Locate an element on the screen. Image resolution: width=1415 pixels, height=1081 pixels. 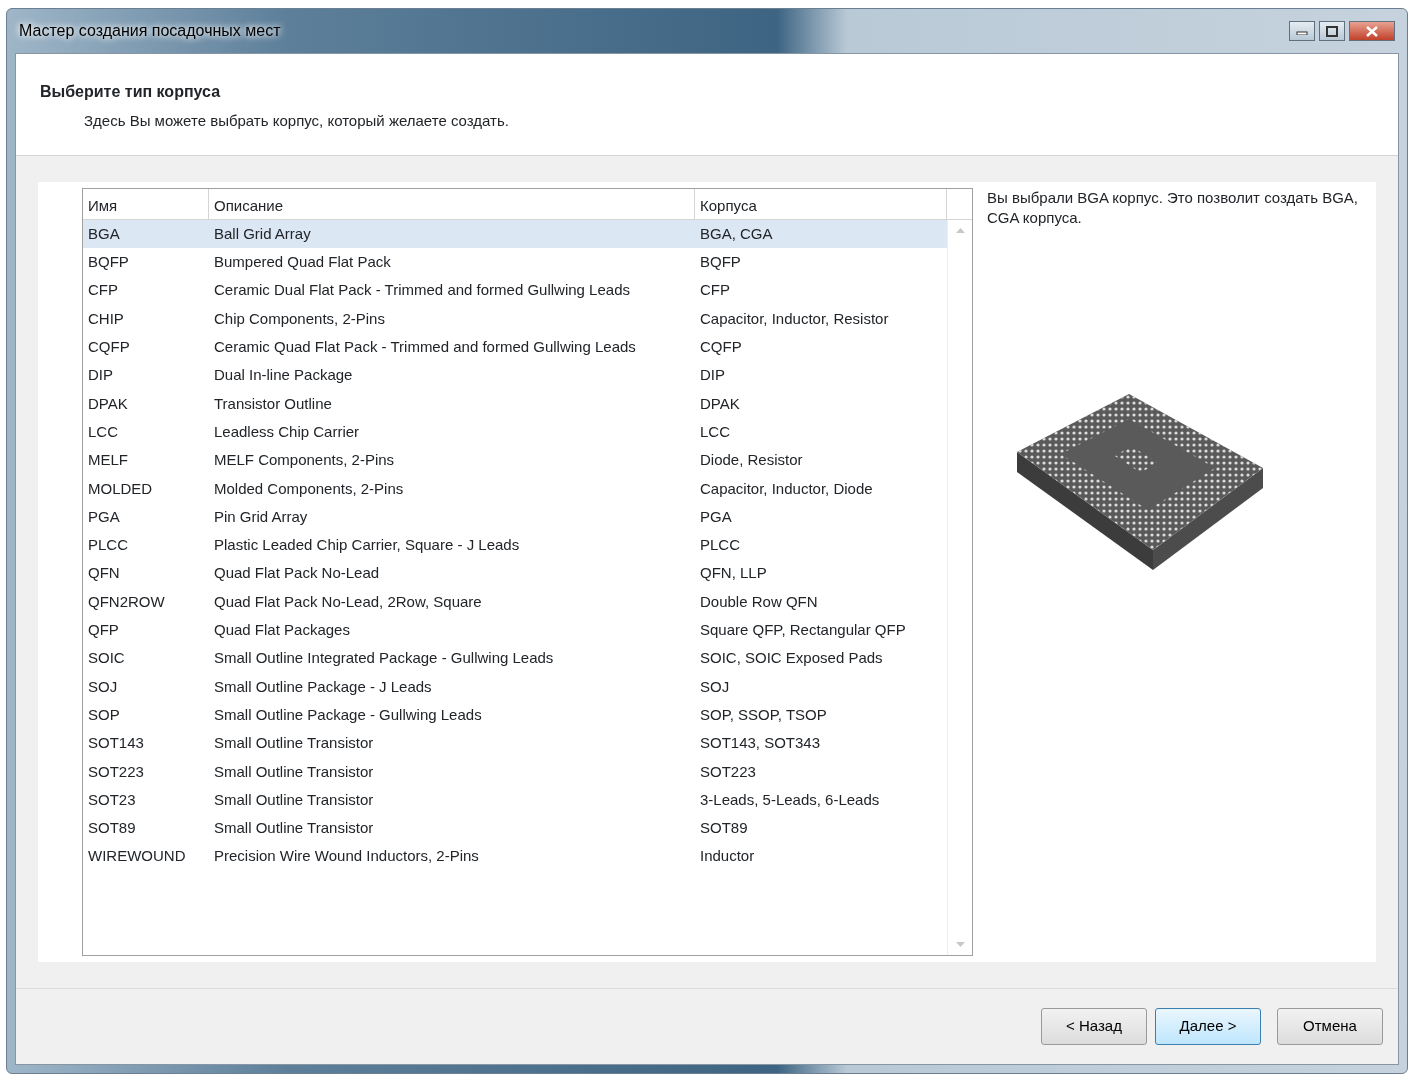
page-heading: Выберите тип корпуса is located at coordinates (131, 92).